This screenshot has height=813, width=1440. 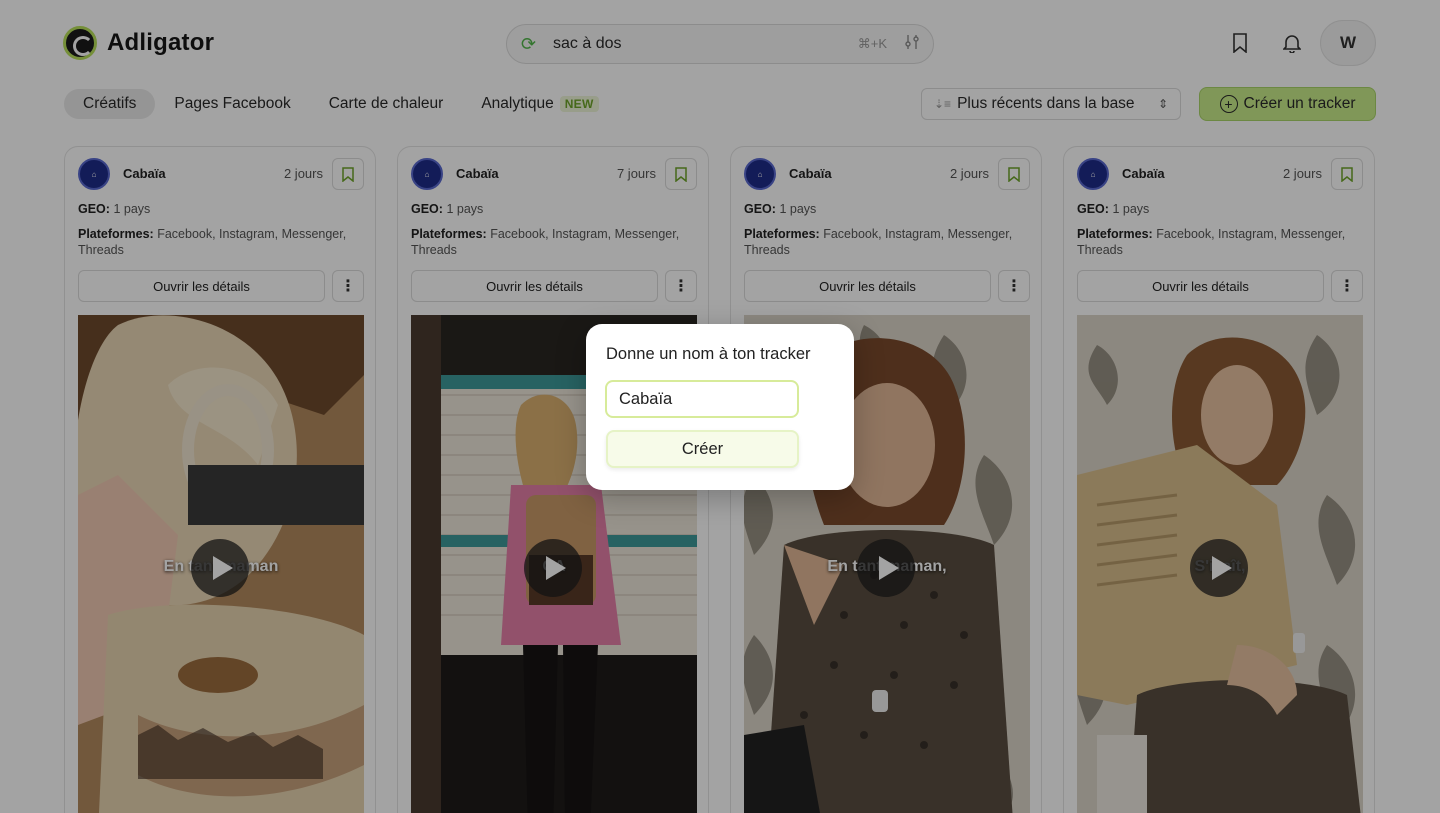 What do you see at coordinates (702, 449) in the screenshot?
I see `create-button: Créer` at bounding box center [702, 449].